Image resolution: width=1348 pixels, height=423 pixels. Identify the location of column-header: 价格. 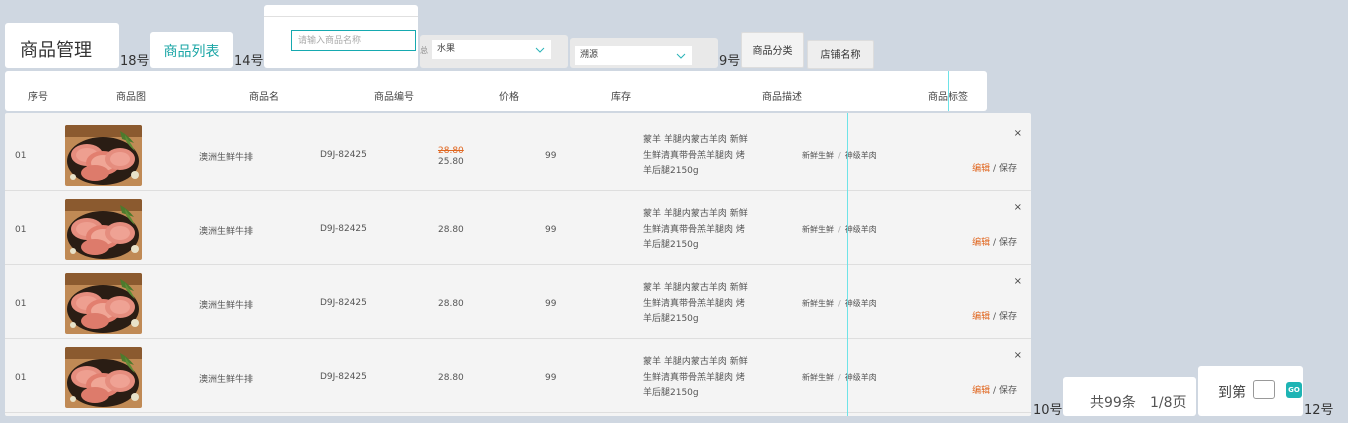
(509, 97).